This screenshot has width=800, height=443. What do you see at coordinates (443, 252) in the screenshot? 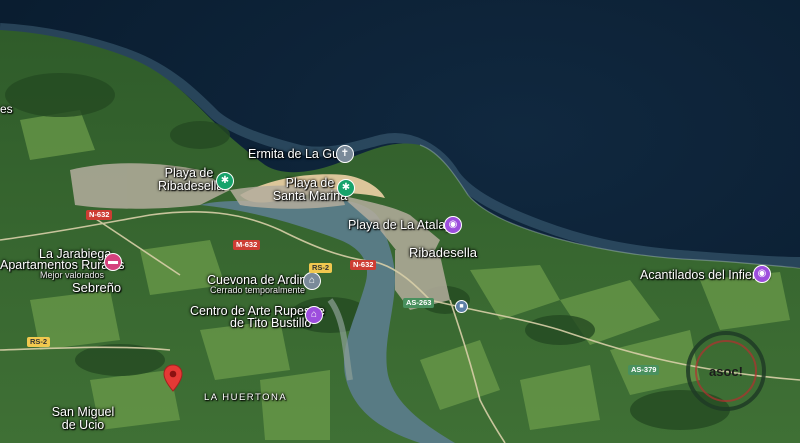
I see `label-ribadesella: Ribadesella` at bounding box center [443, 252].